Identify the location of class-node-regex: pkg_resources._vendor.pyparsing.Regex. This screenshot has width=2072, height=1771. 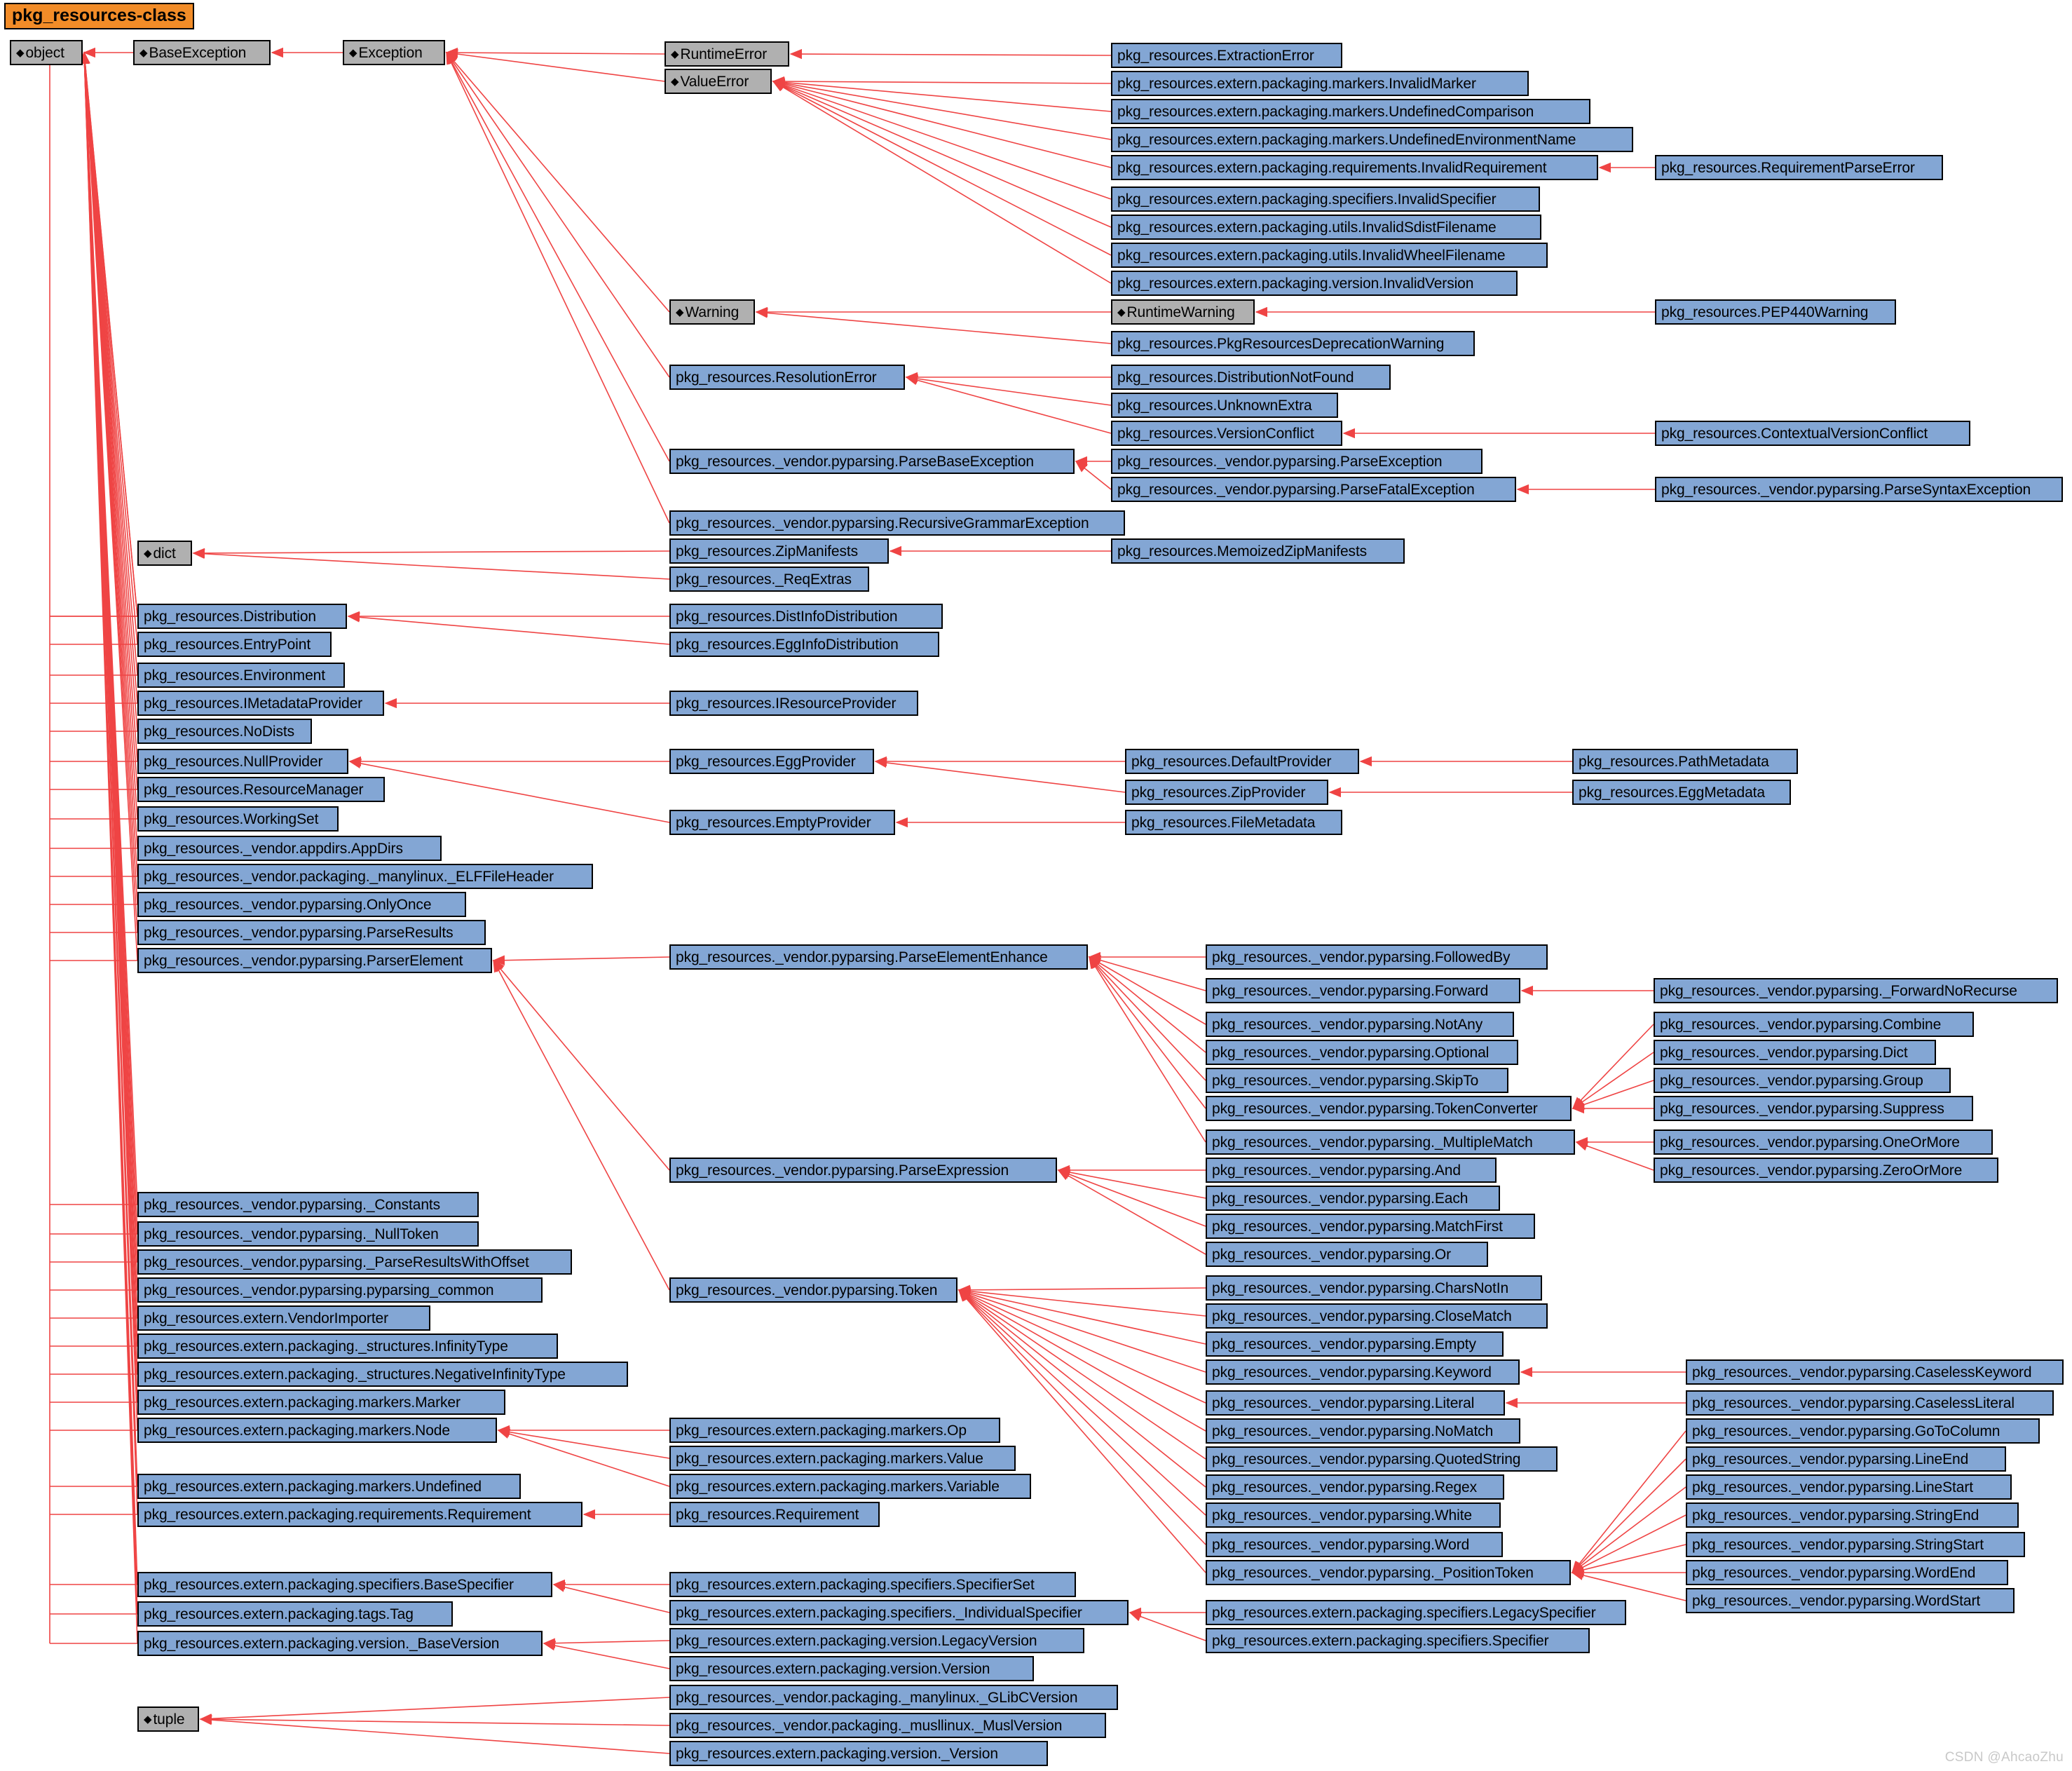
(1355, 1487).